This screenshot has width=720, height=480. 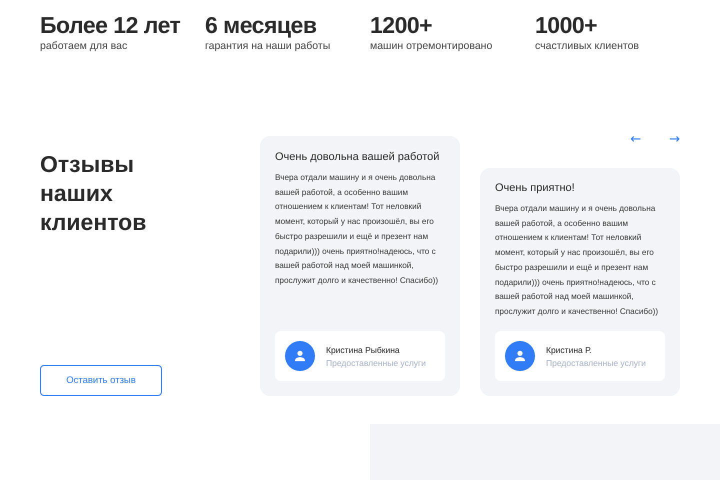 What do you see at coordinates (674, 140) in the screenshot?
I see `next-button: →` at bounding box center [674, 140].